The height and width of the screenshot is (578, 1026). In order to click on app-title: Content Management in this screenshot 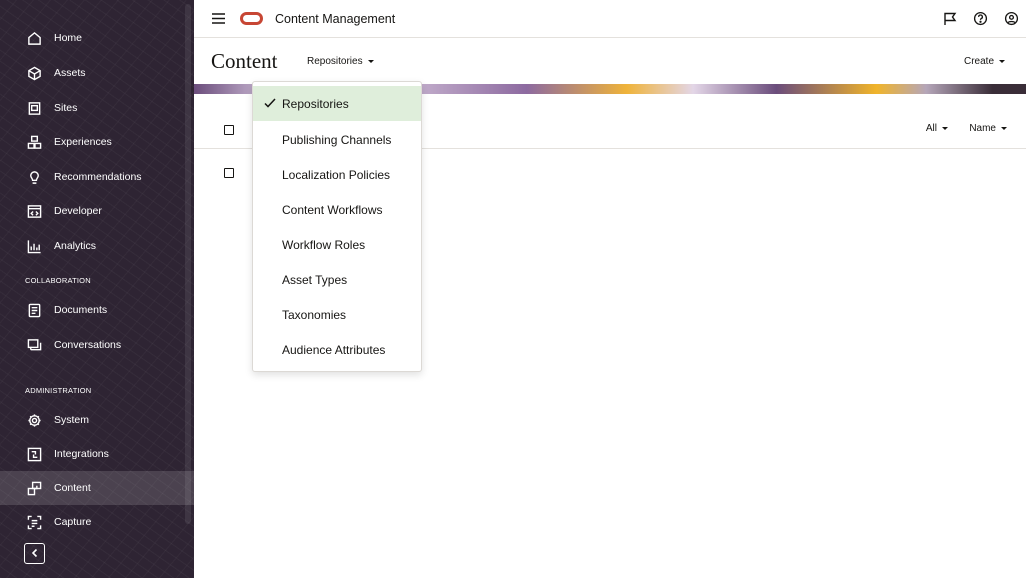, I will do `click(335, 18)`.